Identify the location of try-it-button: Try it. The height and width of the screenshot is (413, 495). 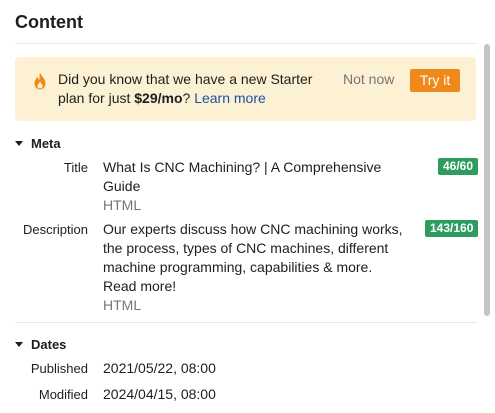
(435, 80).